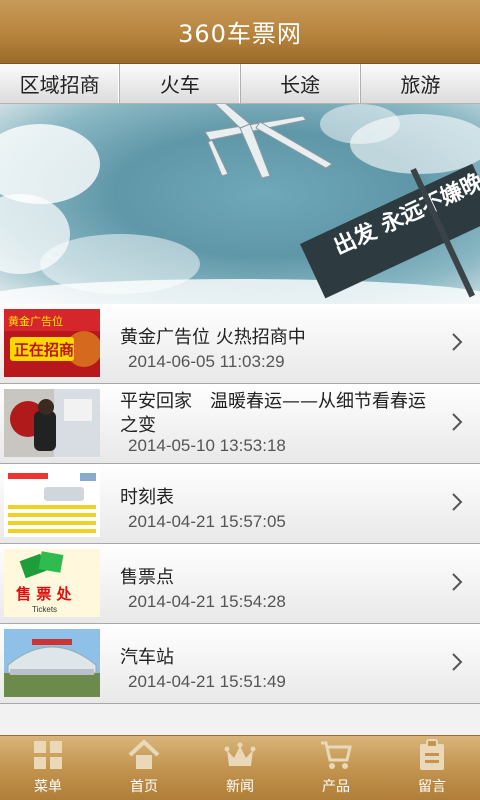 The height and width of the screenshot is (800, 480). I want to click on nav-products: 产品, so click(336, 768).